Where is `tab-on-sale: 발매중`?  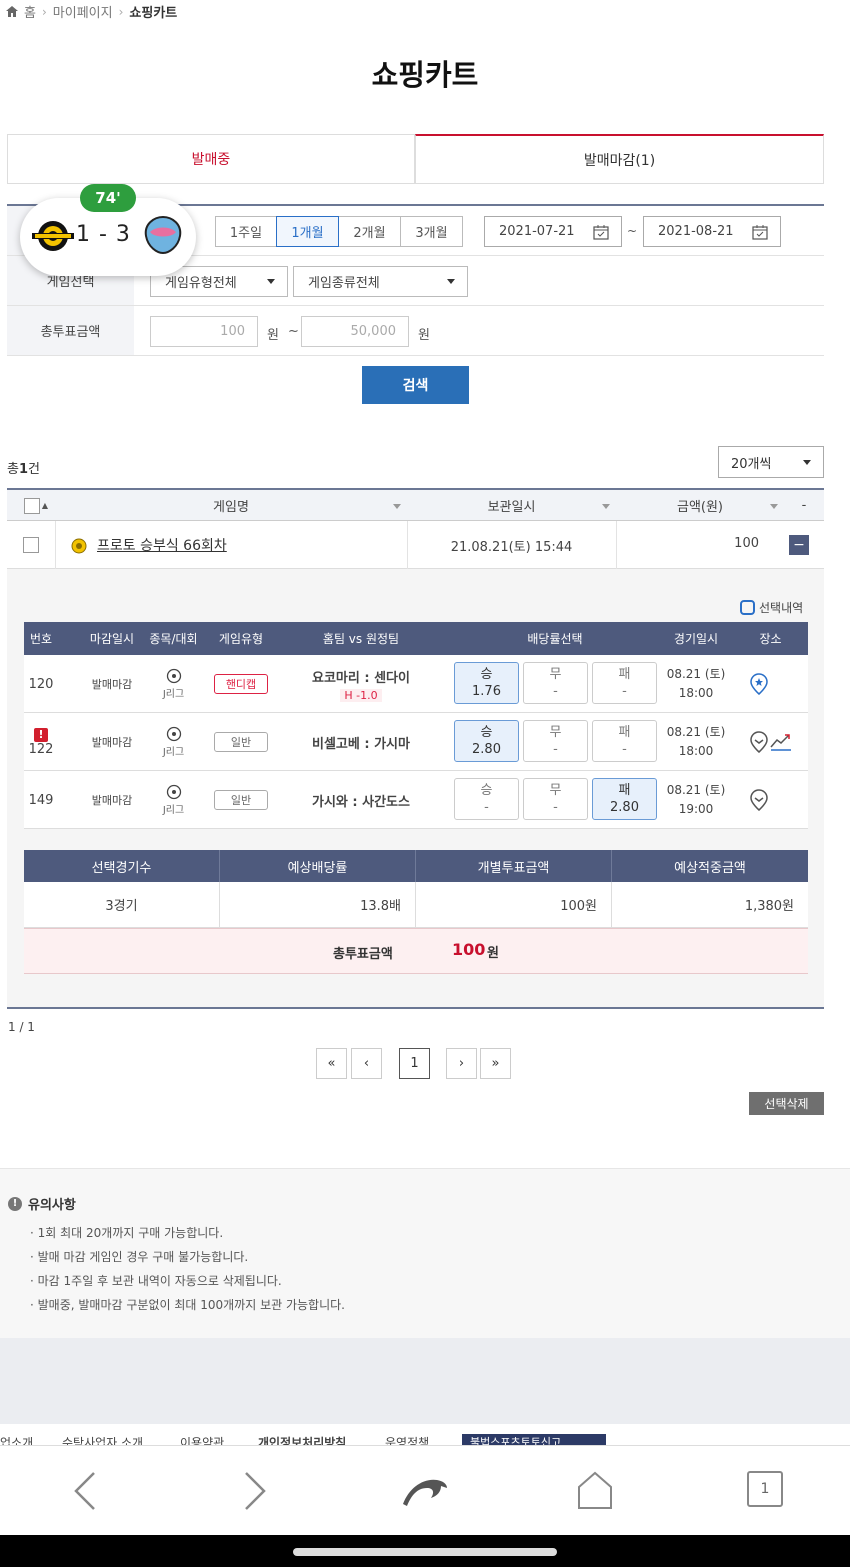 tab-on-sale: 발매중 is located at coordinates (211, 159).